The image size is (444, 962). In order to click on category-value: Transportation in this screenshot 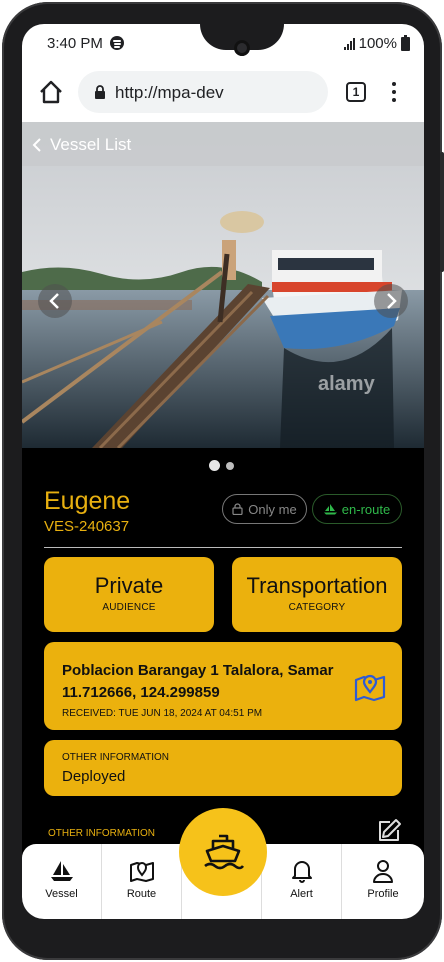, I will do `click(317, 585)`.